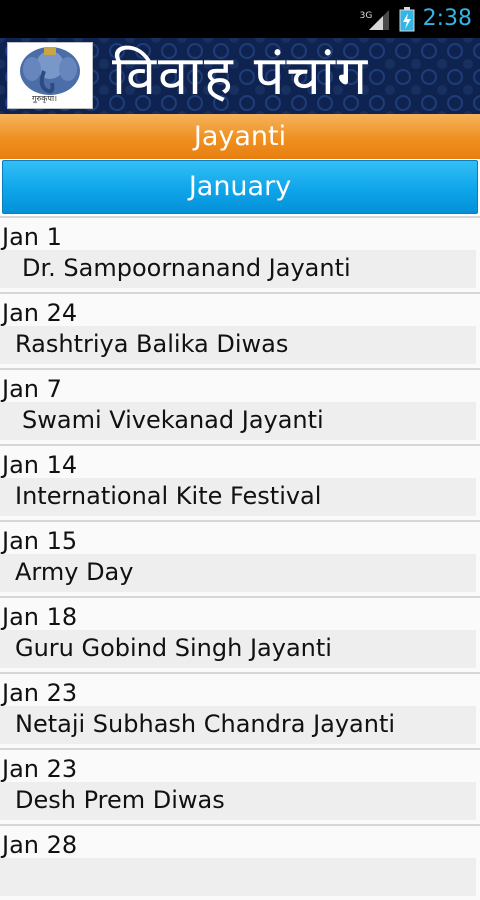  I want to click on event-date: Jan 1, so click(32, 237).